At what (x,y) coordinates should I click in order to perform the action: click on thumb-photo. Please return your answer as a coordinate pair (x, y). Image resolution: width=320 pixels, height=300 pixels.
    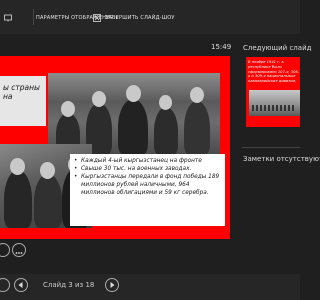
    Looking at the image, I should click on (274, 103).